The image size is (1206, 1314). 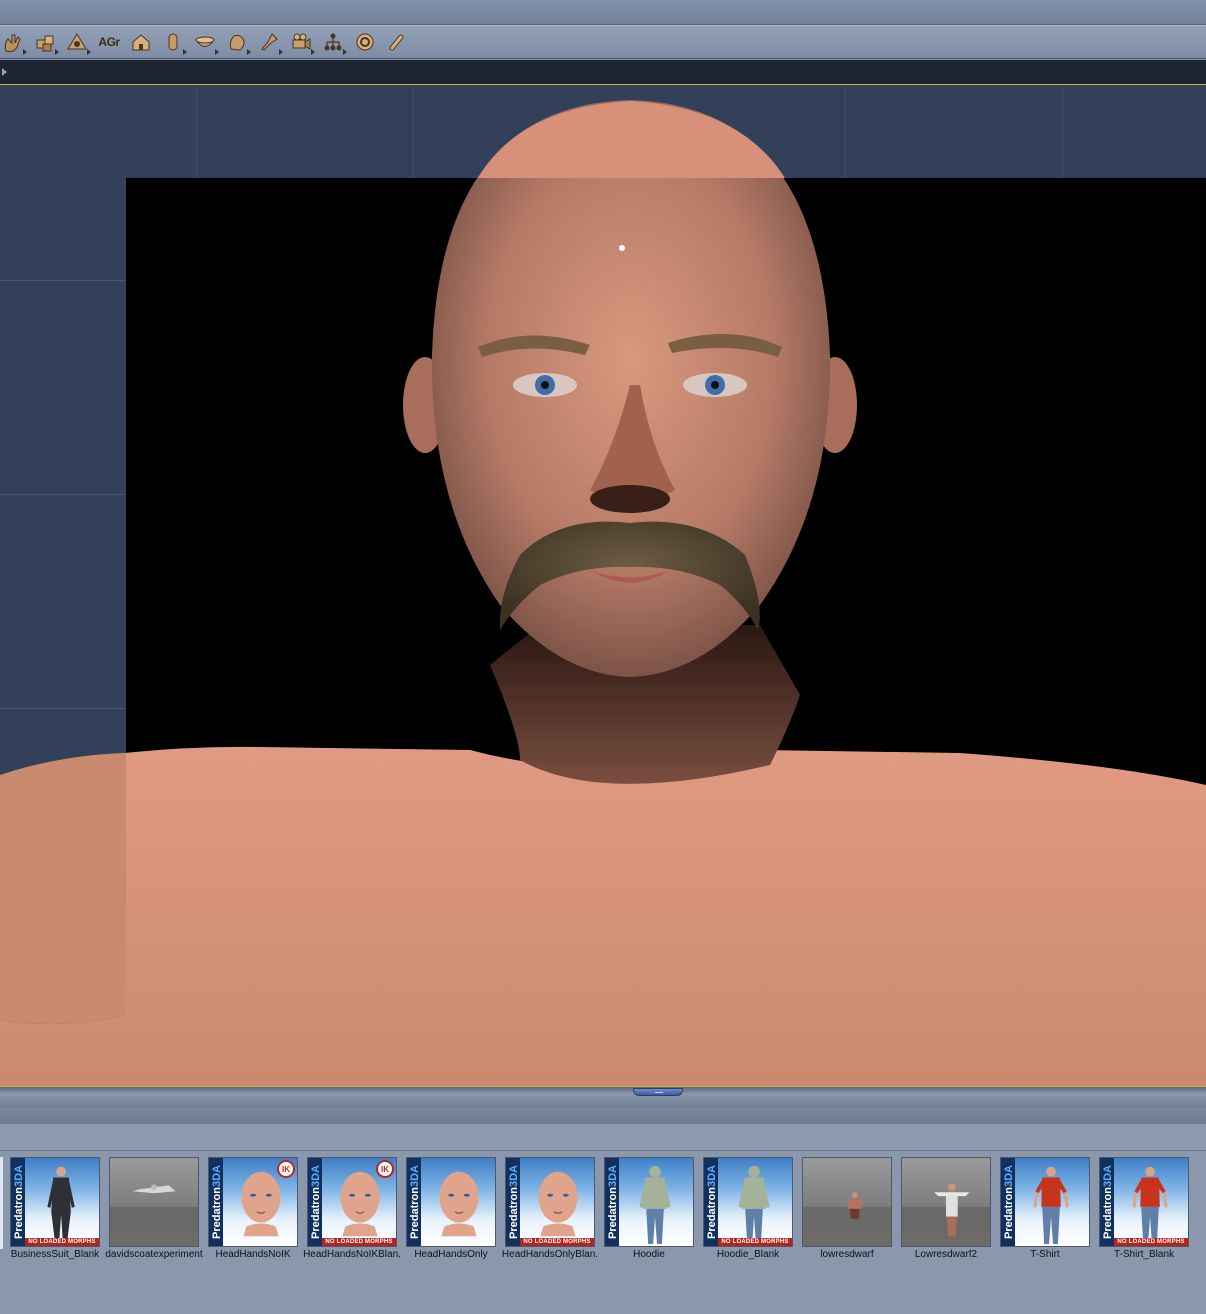 What do you see at coordinates (205, 42) in the screenshot?
I see `bowl-tool-button` at bounding box center [205, 42].